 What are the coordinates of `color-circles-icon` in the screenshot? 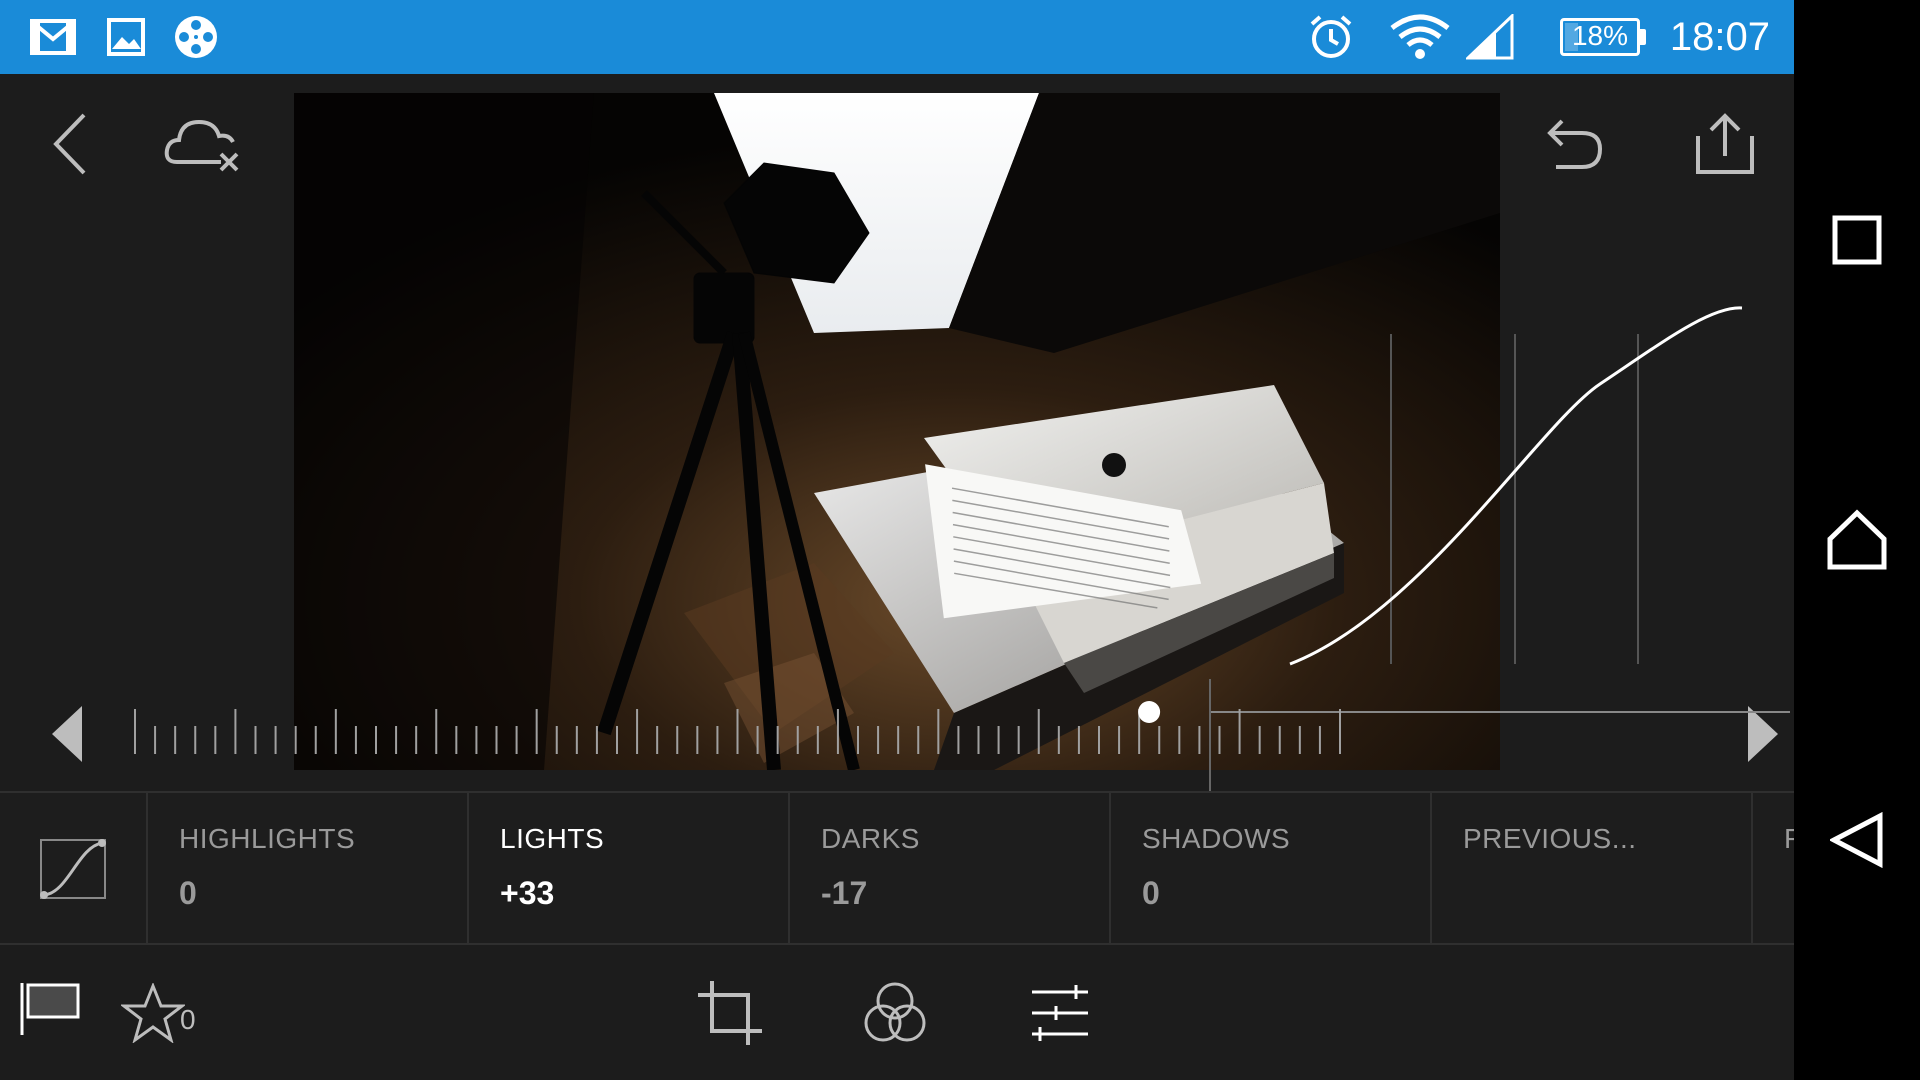 It's located at (895, 1011).